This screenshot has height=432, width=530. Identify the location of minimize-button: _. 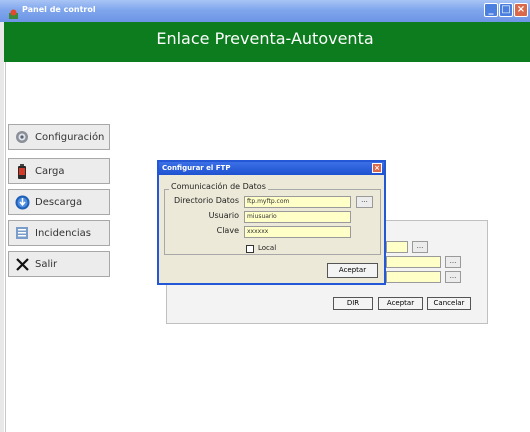
(491, 10).